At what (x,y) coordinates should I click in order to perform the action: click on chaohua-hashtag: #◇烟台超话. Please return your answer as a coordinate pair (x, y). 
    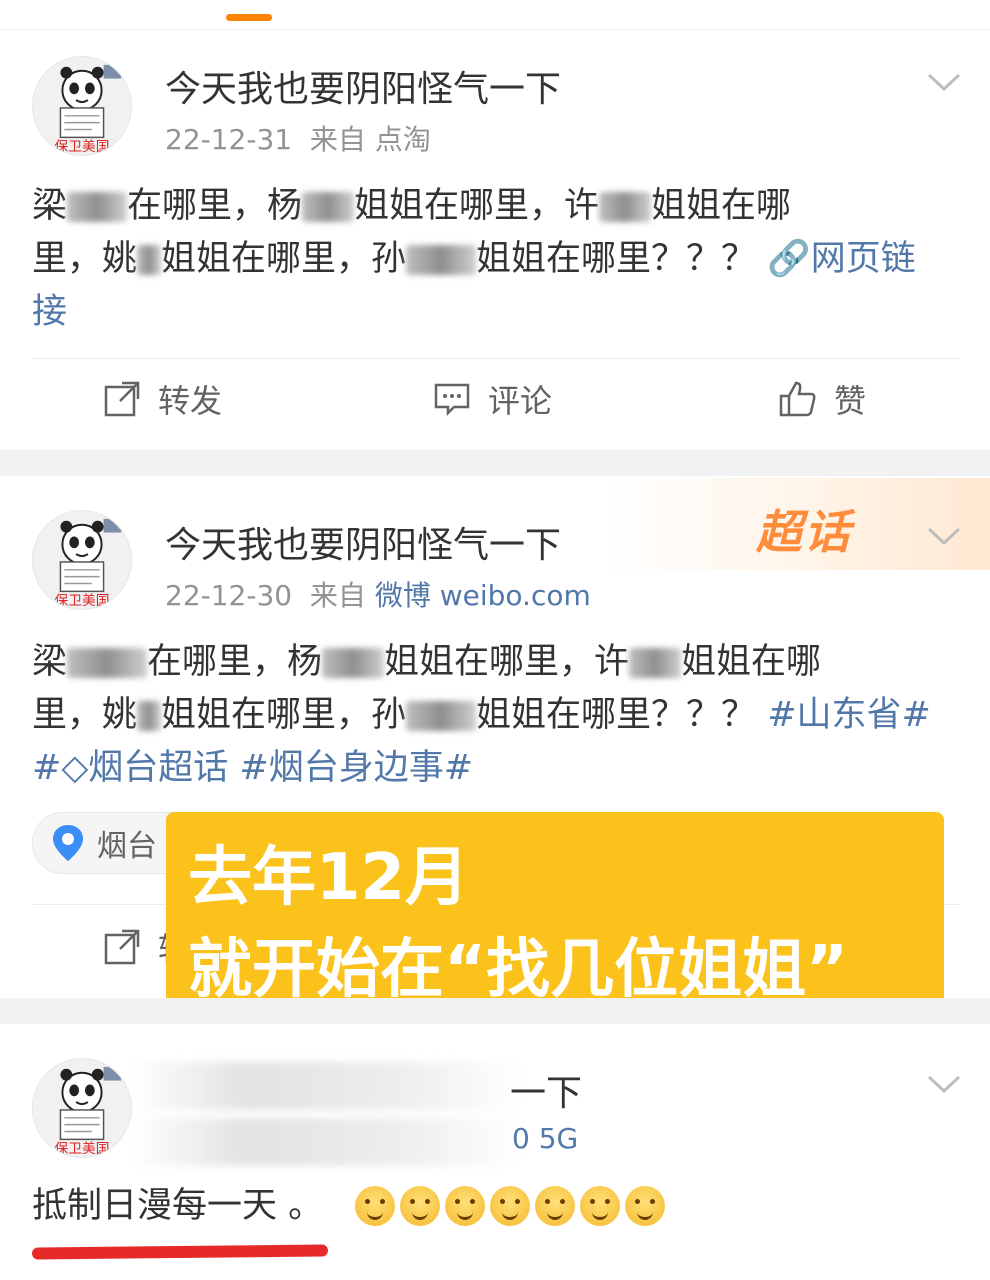
    Looking at the image, I should click on (130, 768).